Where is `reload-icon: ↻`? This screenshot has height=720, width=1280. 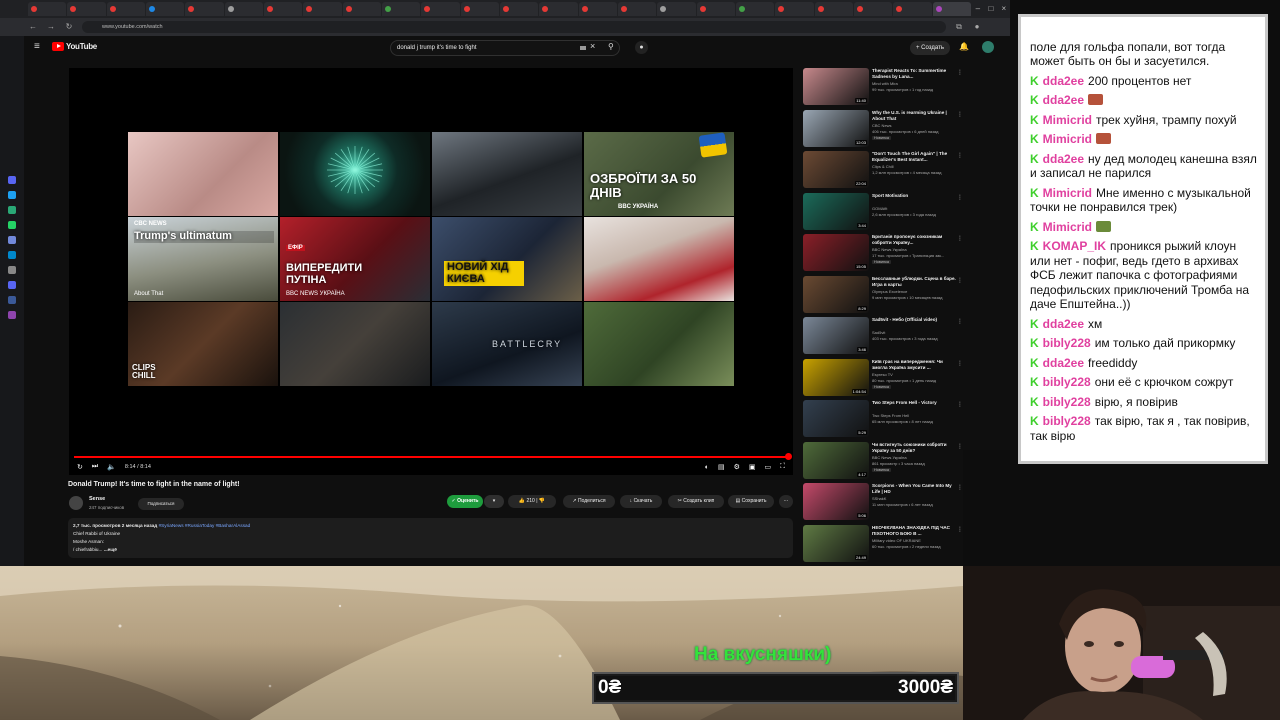
reload-icon: ↻ is located at coordinates (69, 27).